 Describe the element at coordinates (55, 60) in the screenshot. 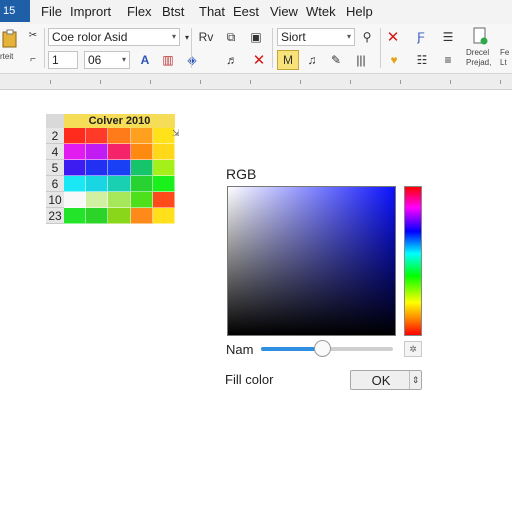

I see `font-size-a-value: 1` at that location.